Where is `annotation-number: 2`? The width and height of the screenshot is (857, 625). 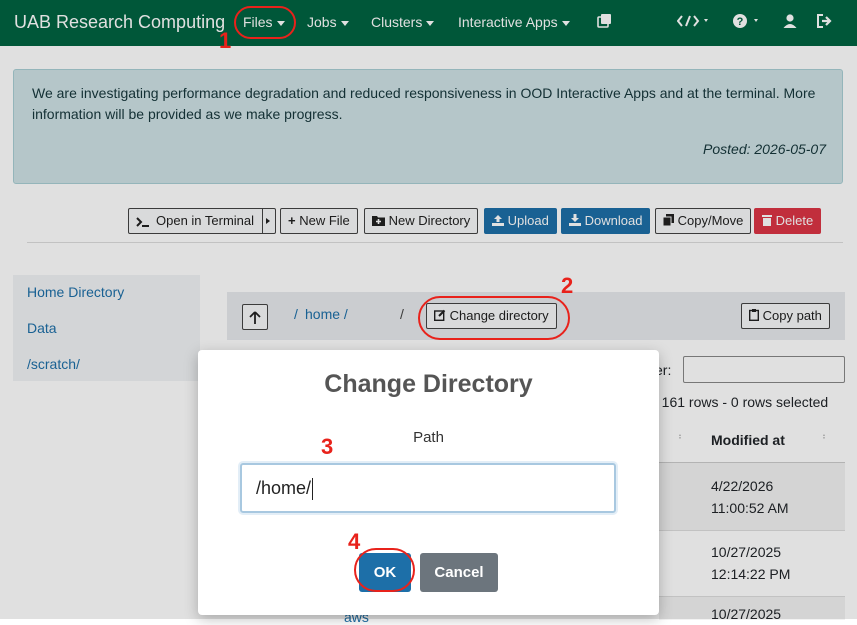 annotation-number: 2 is located at coordinates (567, 285).